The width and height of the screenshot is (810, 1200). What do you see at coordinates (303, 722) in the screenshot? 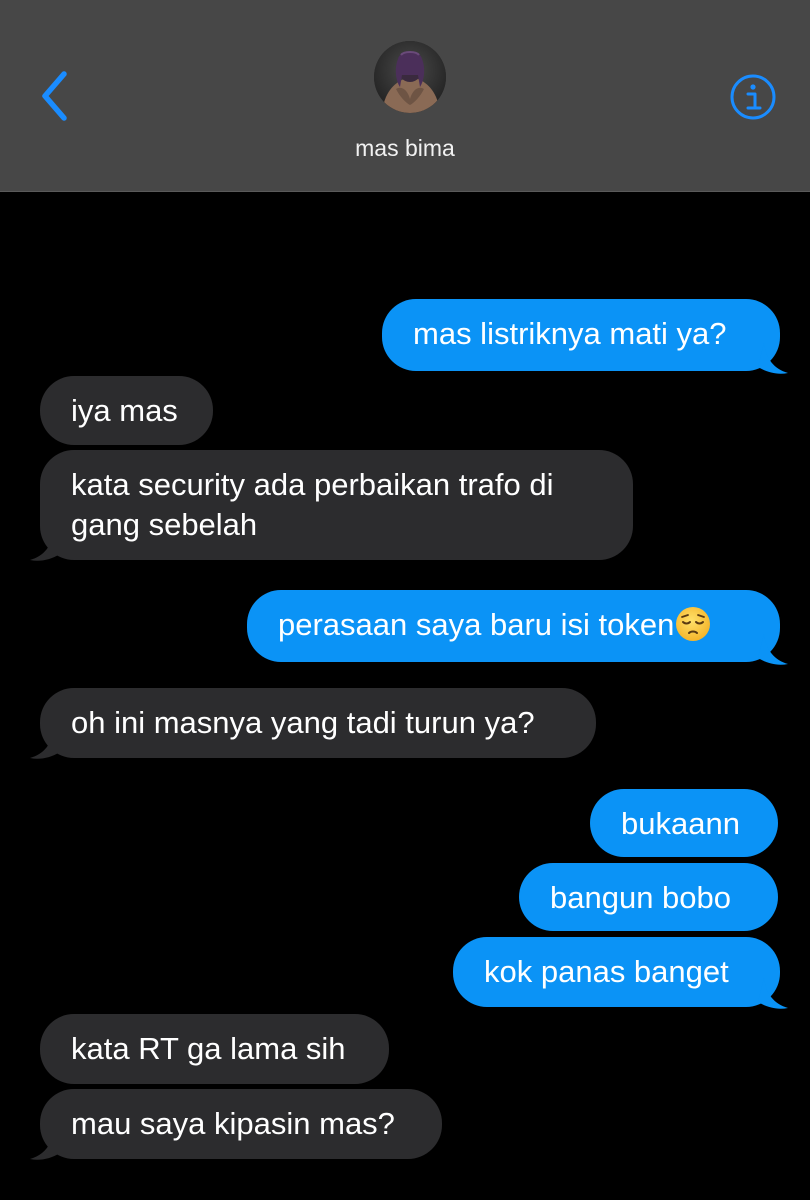
I see `message-text: oh ini masnya yang tadi turun ya?` at bounding box center [303, 722].